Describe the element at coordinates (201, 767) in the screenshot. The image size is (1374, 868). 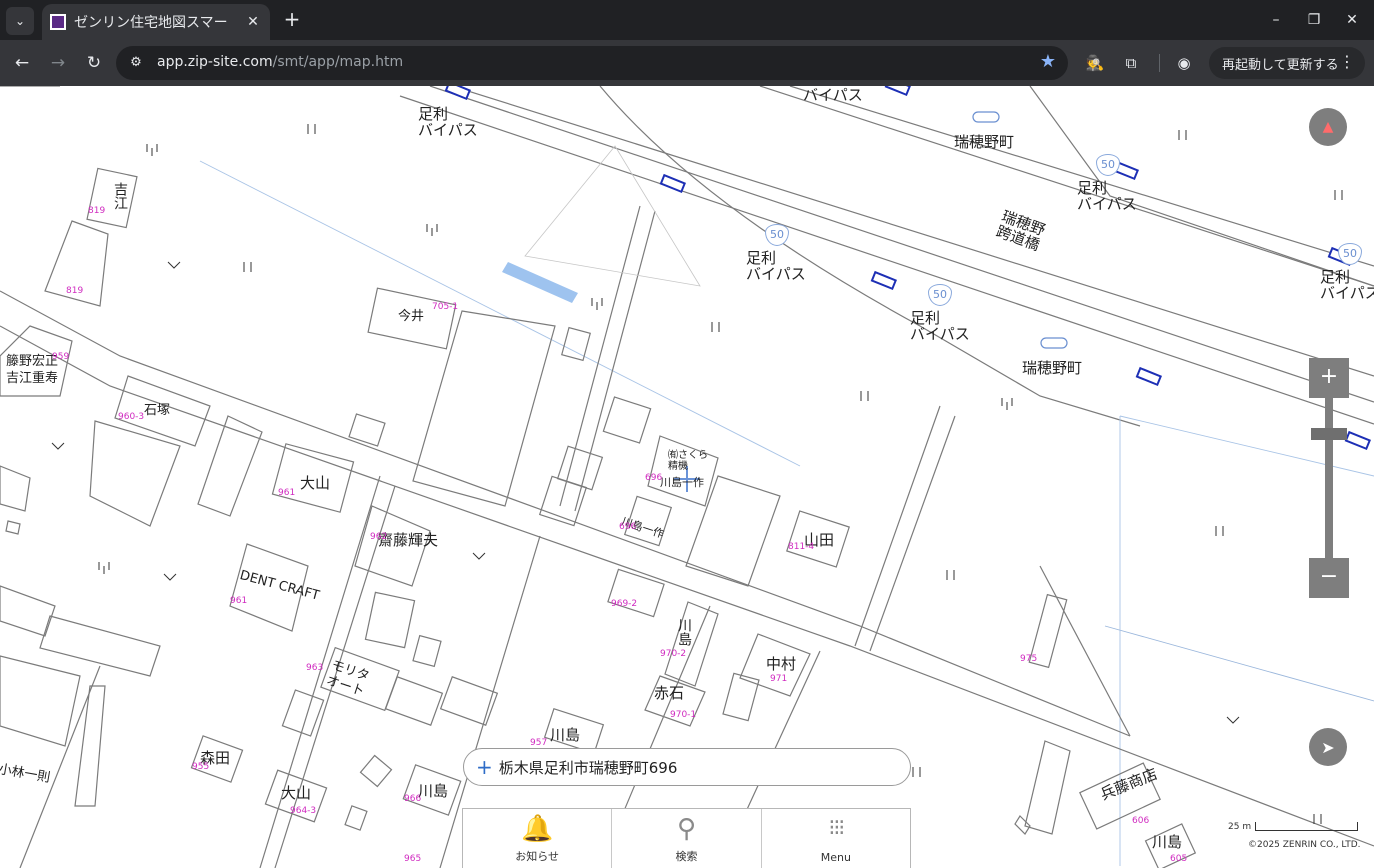
I see `lot-number: 955` at that location.